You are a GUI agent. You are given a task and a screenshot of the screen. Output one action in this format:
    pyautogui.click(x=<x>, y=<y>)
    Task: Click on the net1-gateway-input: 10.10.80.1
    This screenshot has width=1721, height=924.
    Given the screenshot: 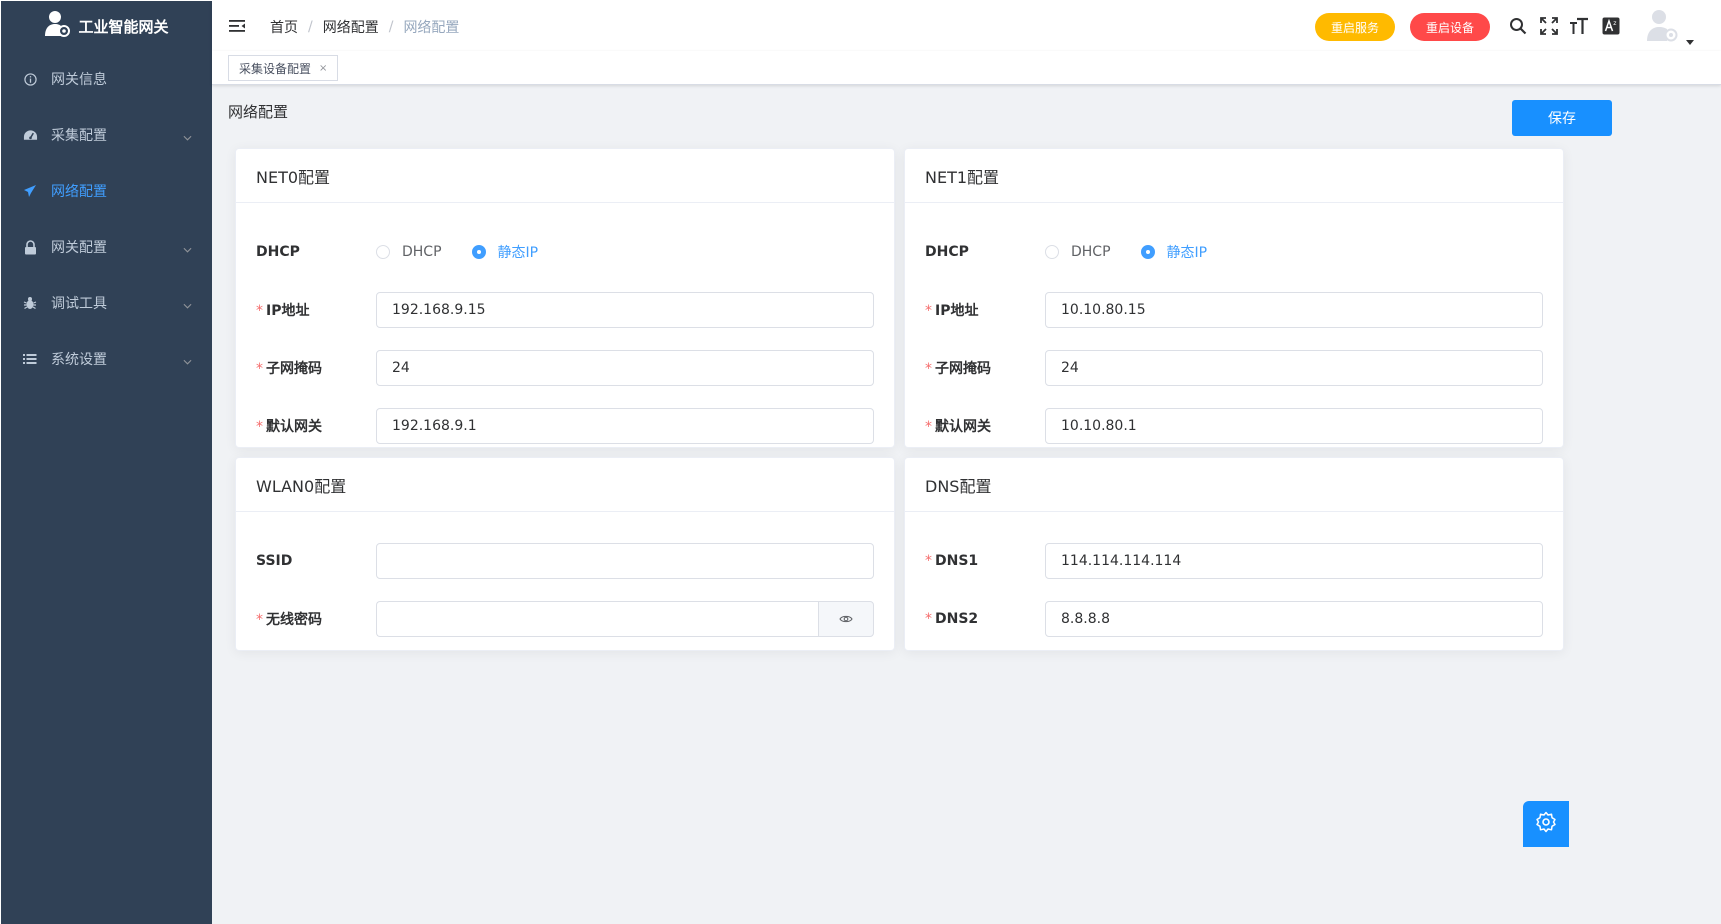 What is the action you would take?
    pyautogui.click(x=1294, y=426)
    